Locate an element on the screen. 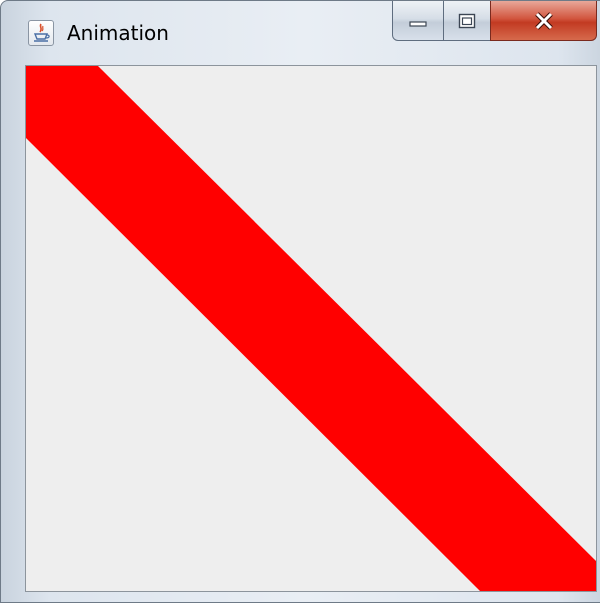  close-icon is located at coordinates (543, 20).